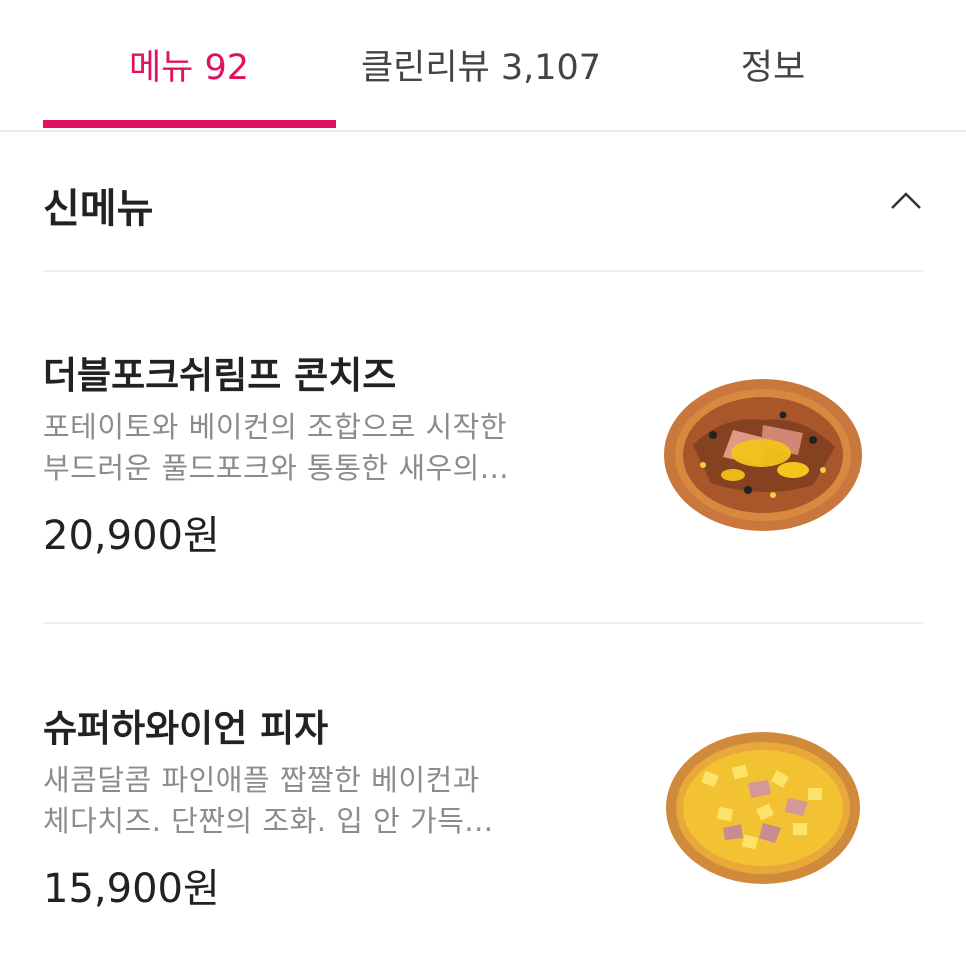 The width and height of the screenshot is (966, 961). Describe the element at coordinates (275, 427) in the screenshot. I see `menu-item-description-line: 포테이토와 베이컨의 조합으로 시작한` at that location.